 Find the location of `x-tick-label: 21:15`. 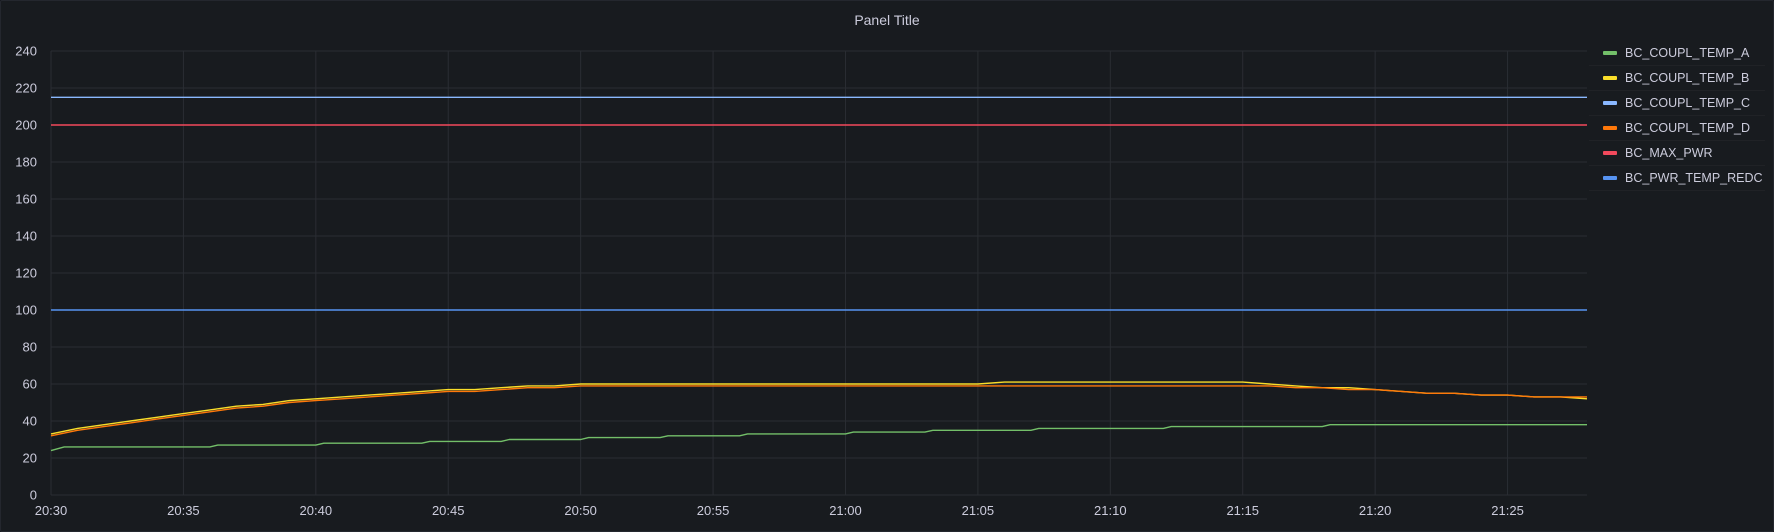

x-tick-label: 21:15 is located at coordinates (1242, 510).